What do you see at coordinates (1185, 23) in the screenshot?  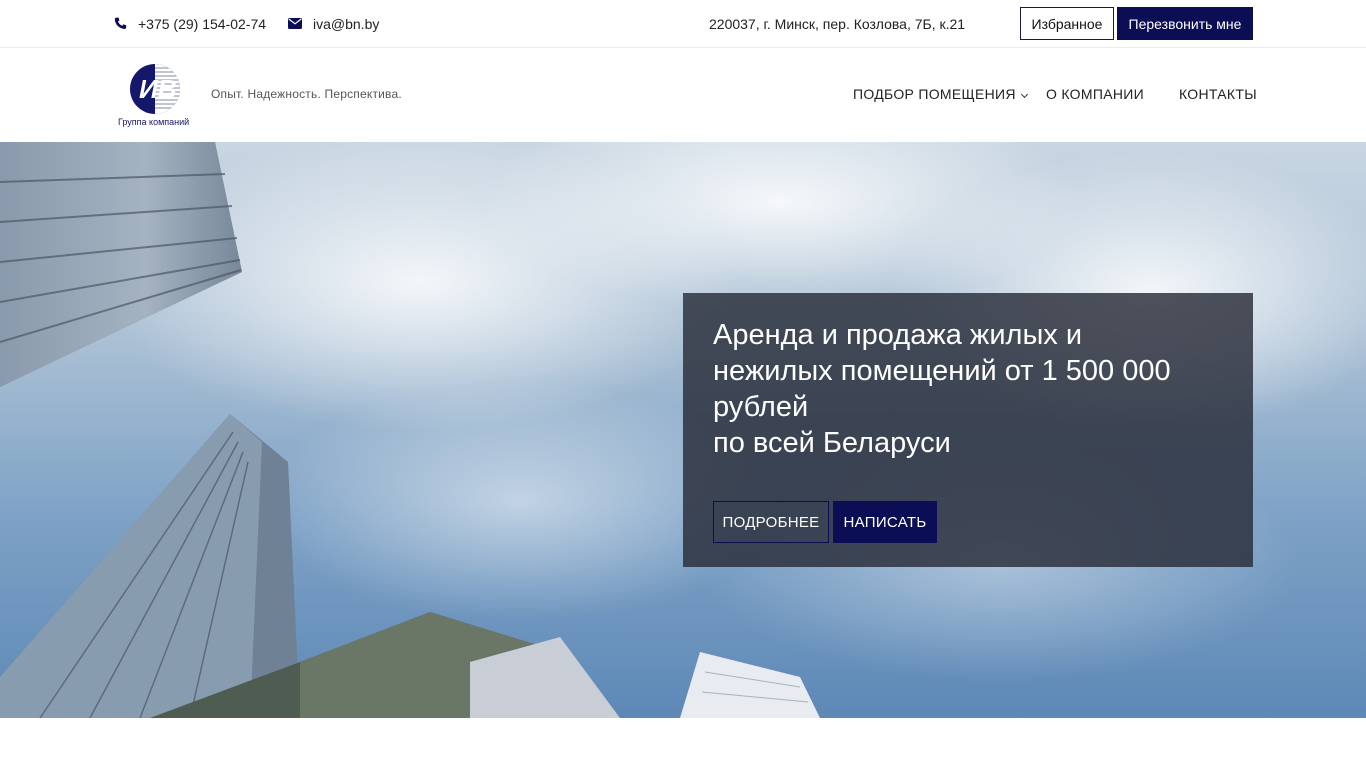 I see `callback-button: Перезвонить мне` at bounding box center [1185, 23].